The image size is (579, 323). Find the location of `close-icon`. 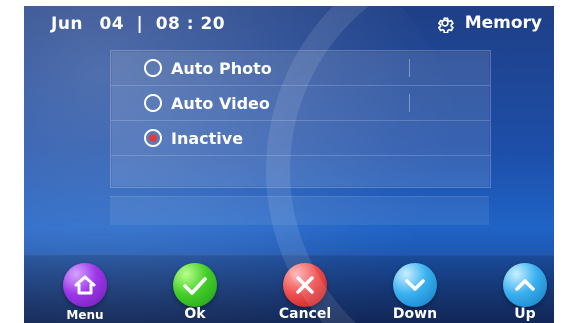

close-icon is located at coordinates (305, 285).